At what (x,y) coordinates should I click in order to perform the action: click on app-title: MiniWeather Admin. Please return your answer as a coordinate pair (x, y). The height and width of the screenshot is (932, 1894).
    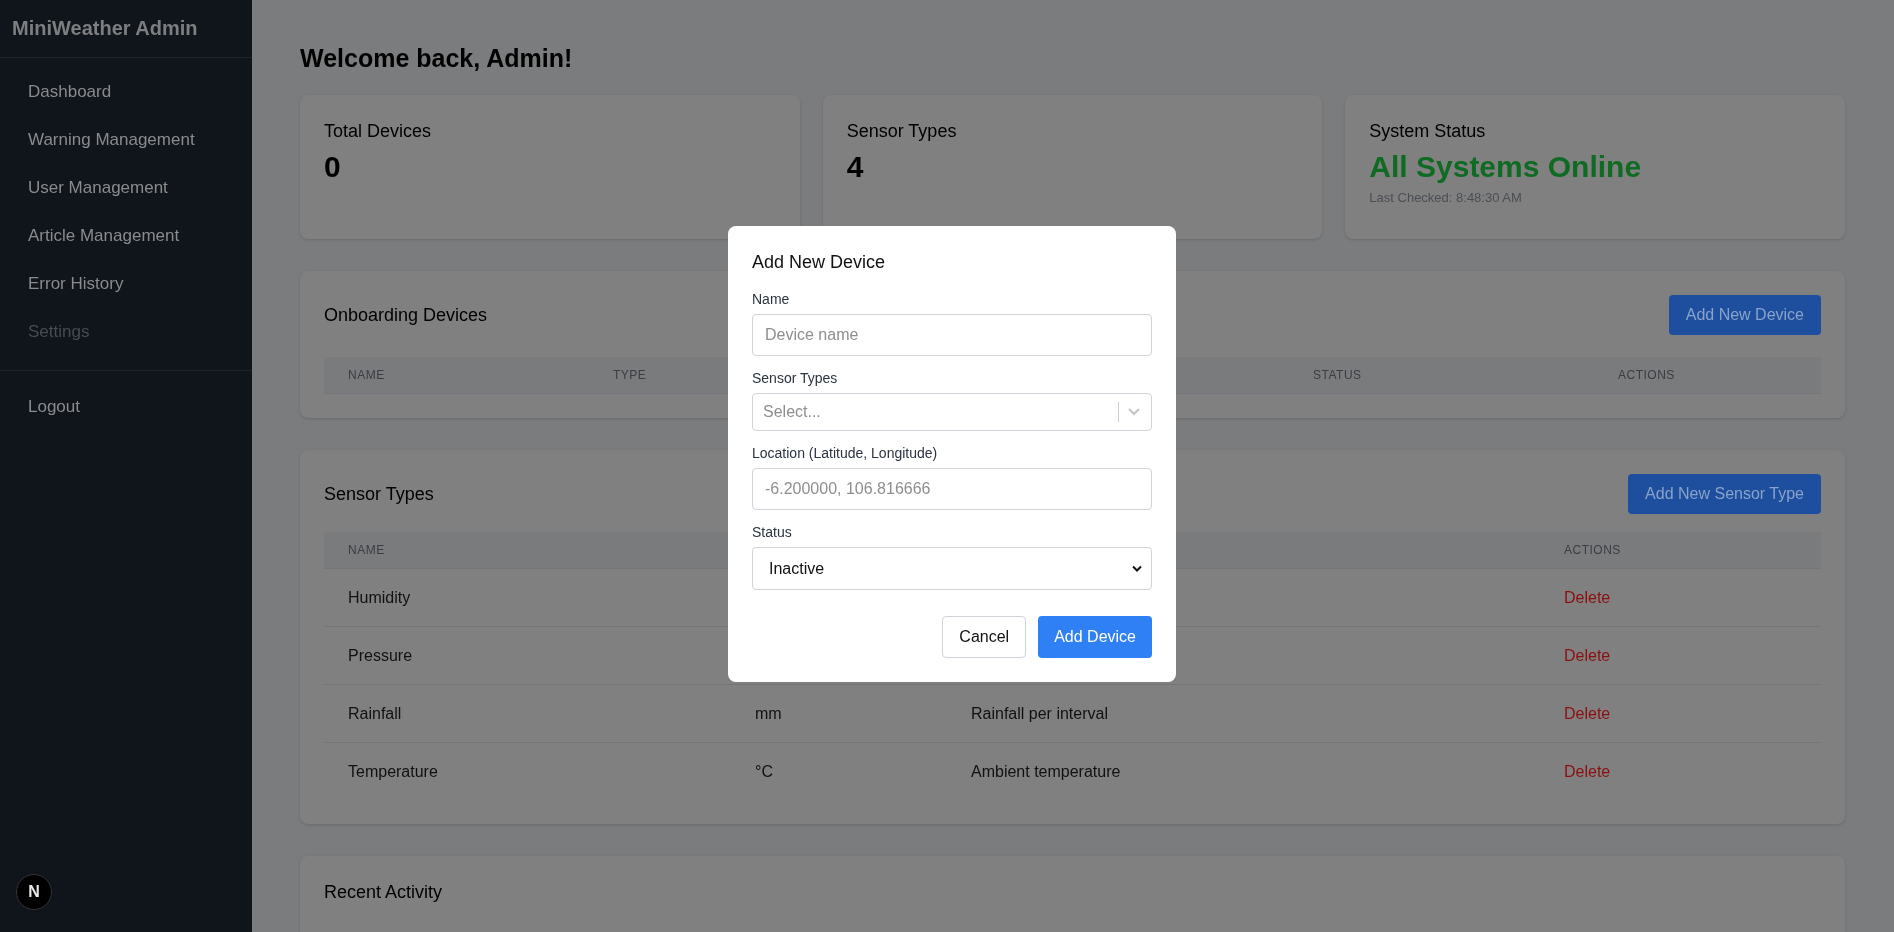
    Looking at the image, I should click on (126, 29).